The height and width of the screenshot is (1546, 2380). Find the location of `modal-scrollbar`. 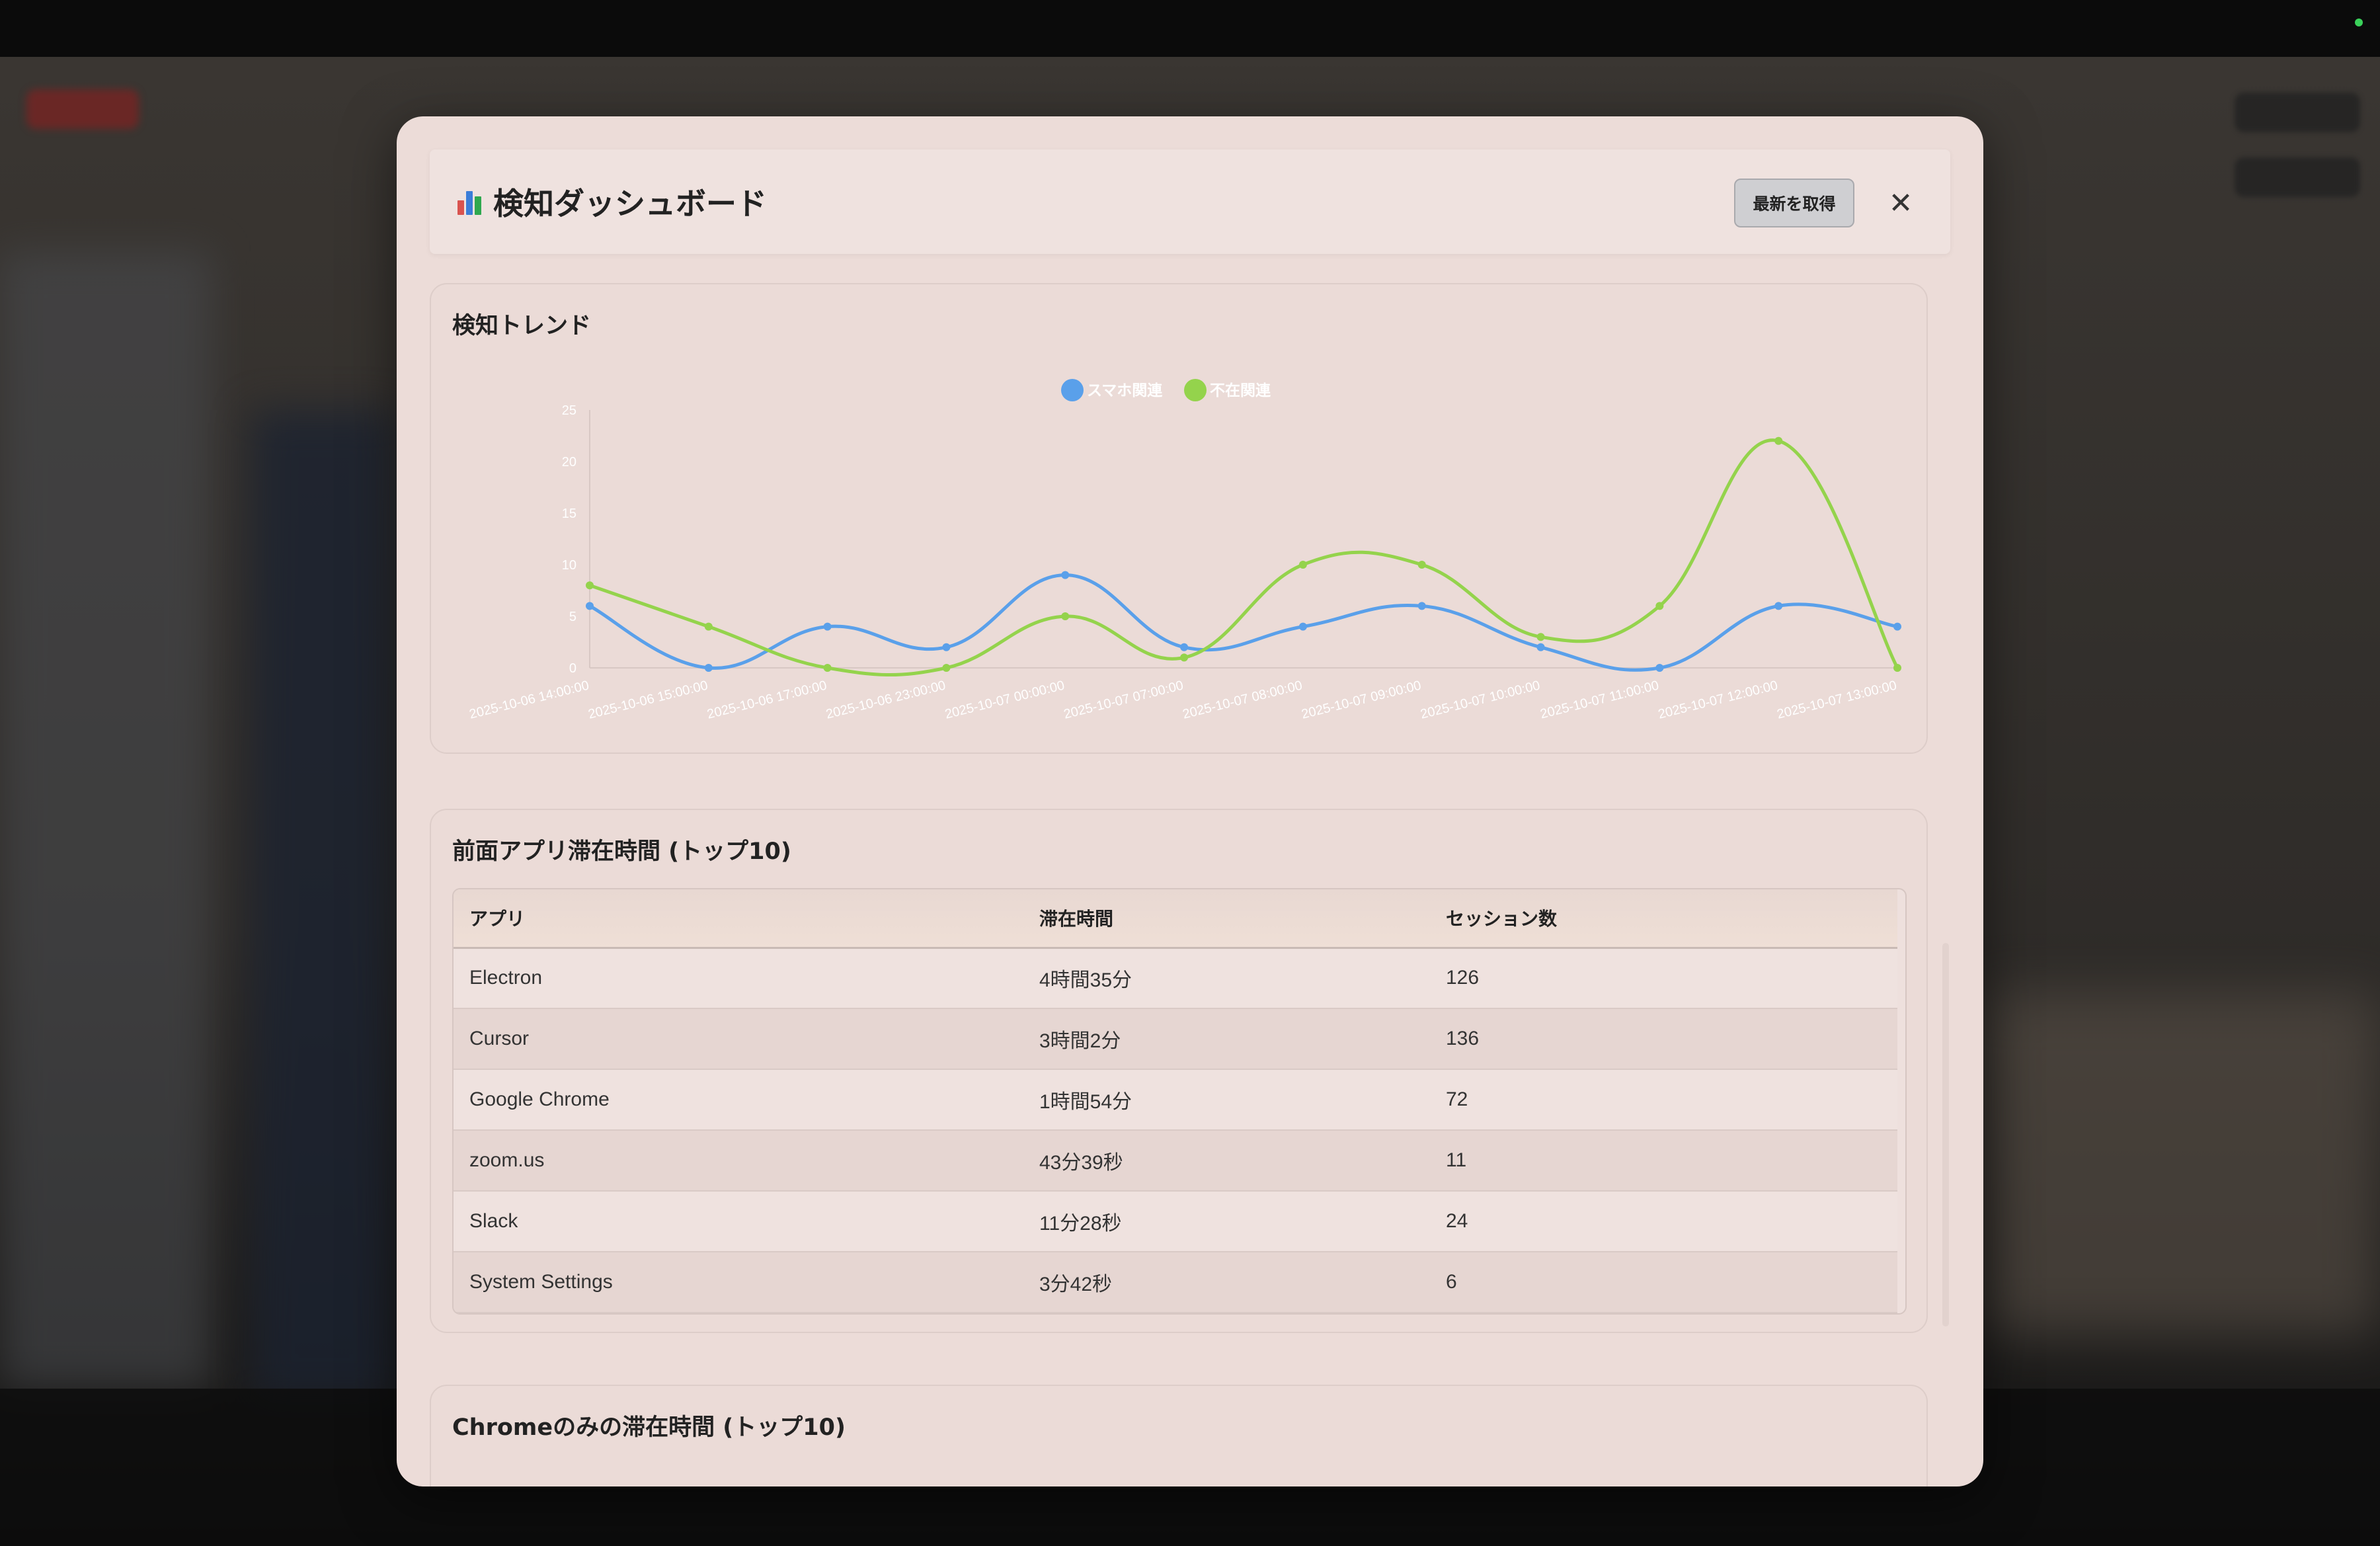

modal-scrollbar is located at coordinates (1945, 1134).